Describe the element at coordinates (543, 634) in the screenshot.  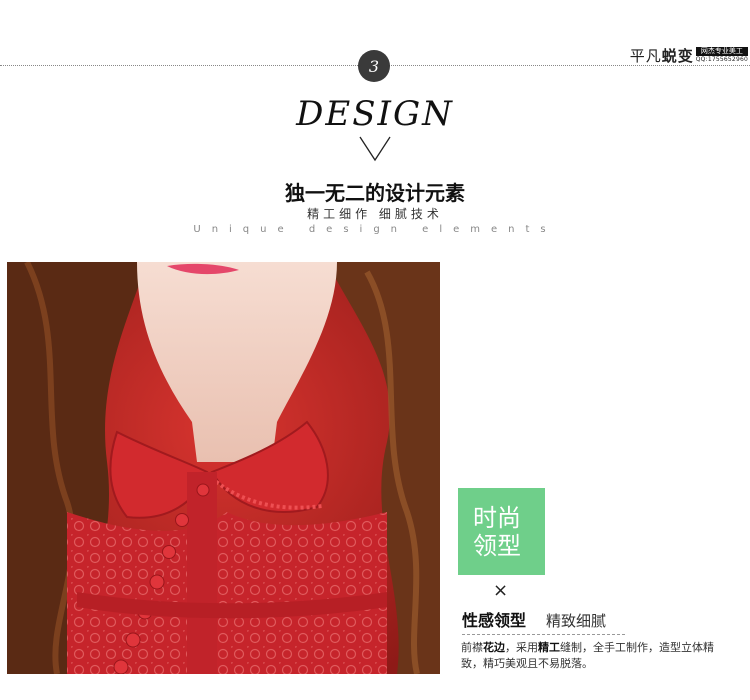
I see `feature-divider` at that location.